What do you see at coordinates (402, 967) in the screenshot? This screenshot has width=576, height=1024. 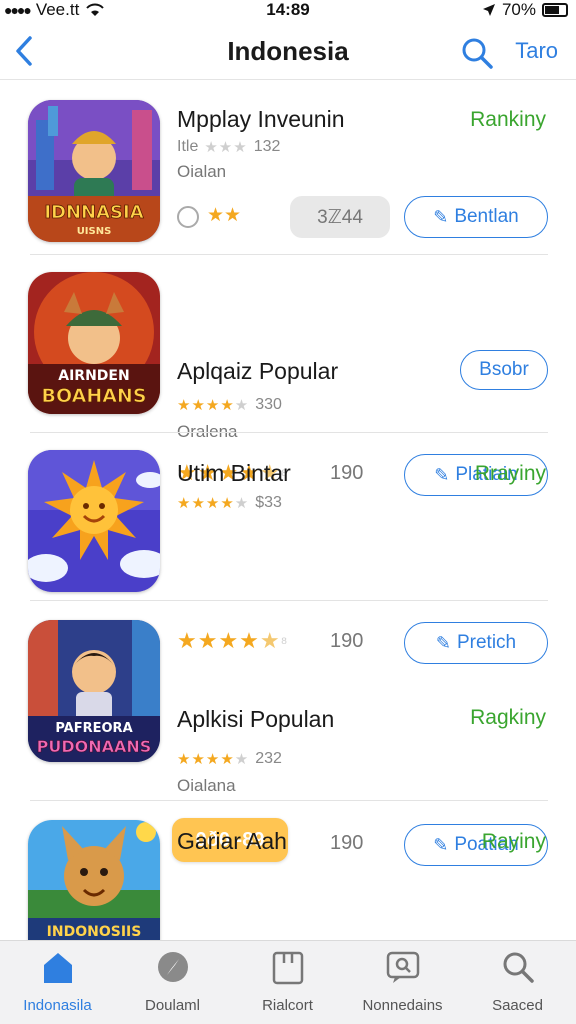 I see `message-search-icon` at bounding box center [402, 967].